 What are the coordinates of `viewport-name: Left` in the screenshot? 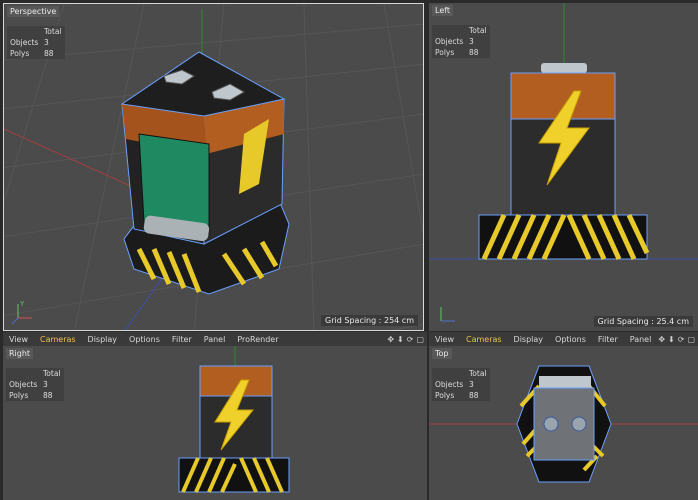 It's located at (443, 10).